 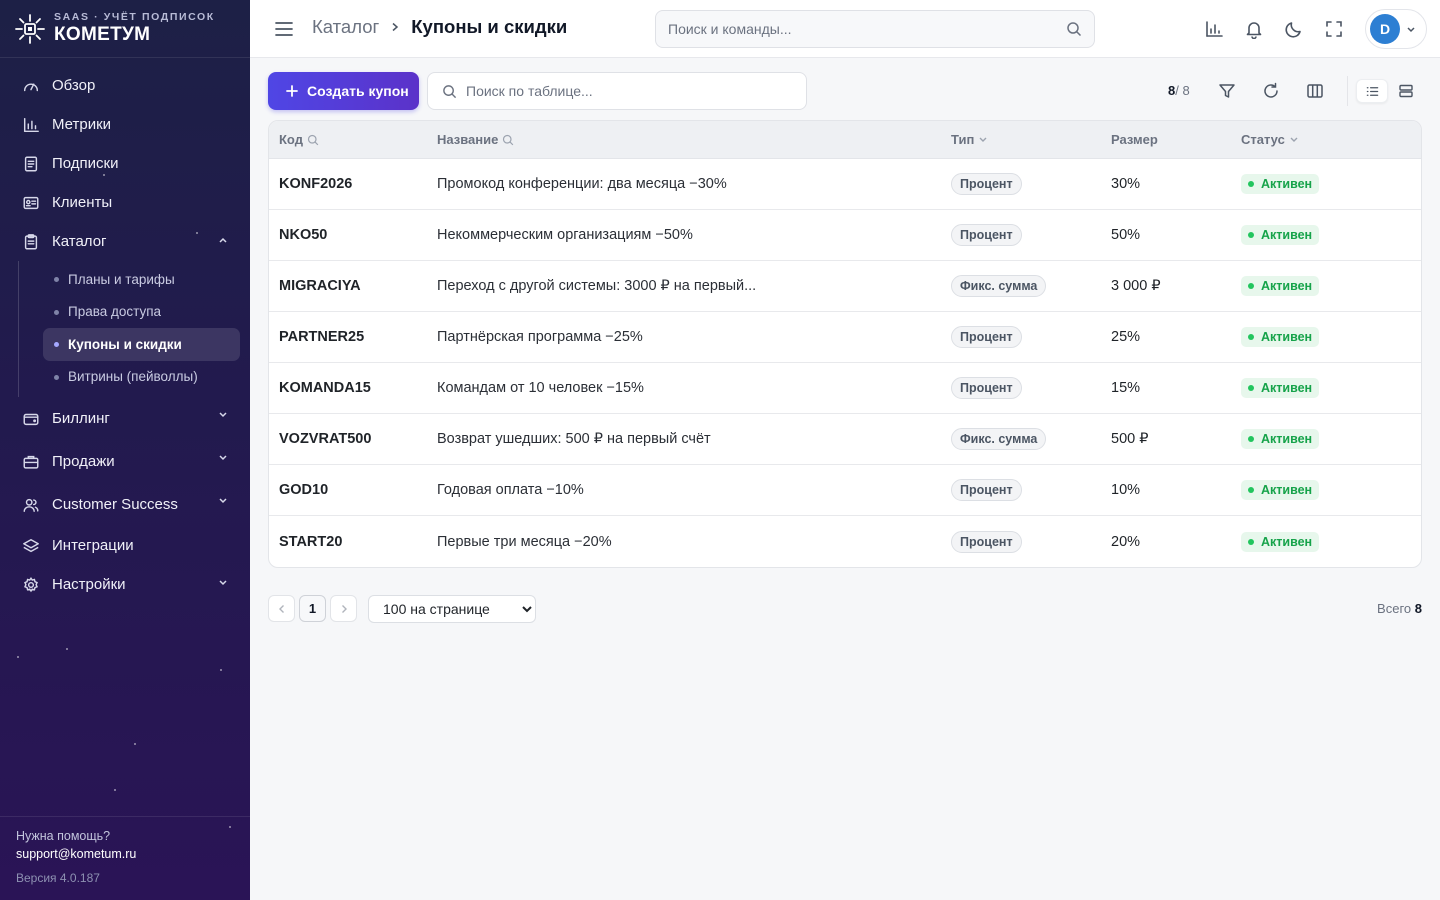 I want to click on sidebar-item-label: Метрики, so click(x=82, y=124).